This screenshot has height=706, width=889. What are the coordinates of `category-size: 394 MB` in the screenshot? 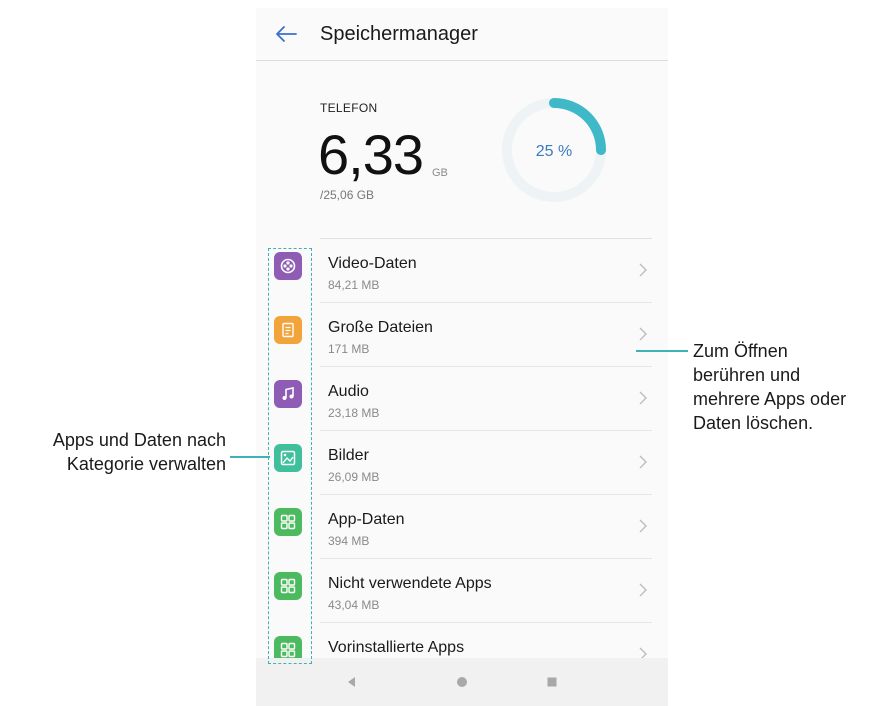 It's located at (349, 541).